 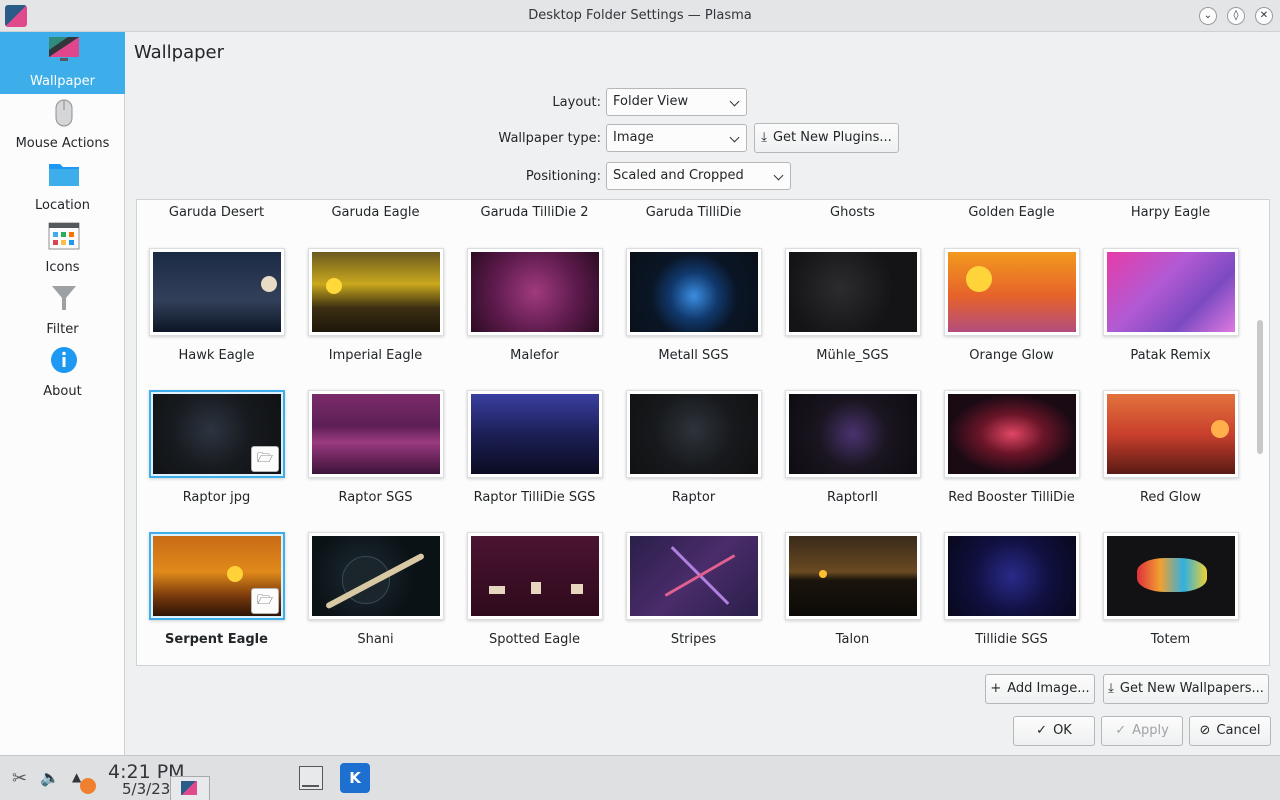 I want to click on wallpaper-item-metall-sgs: Metall SGS, so click(x=693, y=319).